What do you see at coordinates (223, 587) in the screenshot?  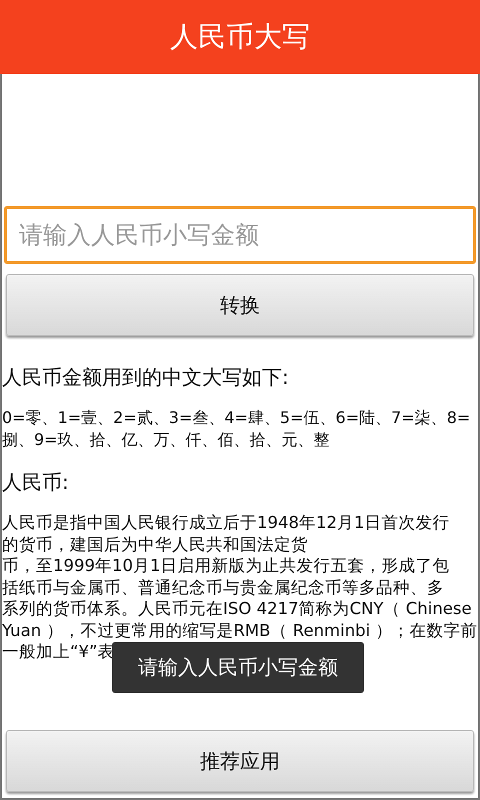 I see `description-line: 括纸币与金属币、普通纪念币与贵金属纪念币等多品种、多` at bounding box center [223, 587].